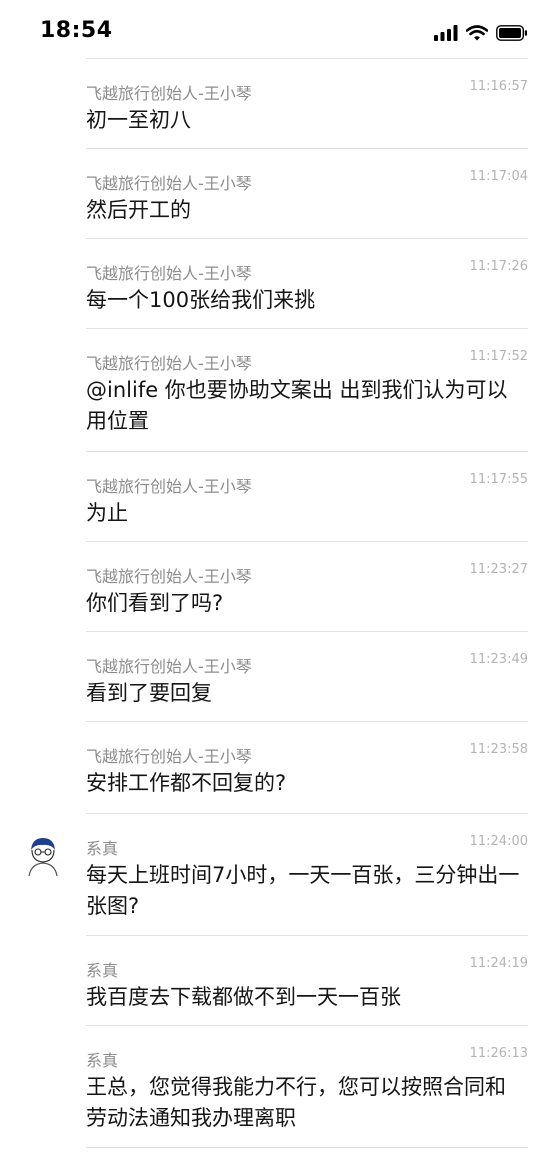 Image resolution: width=550 pixels, height=1163 pixels. What do you see at coordinates (498, 356) in the screenshot?
I see `message-timestamp: 11:17:52` at bounding box center [498, 356].